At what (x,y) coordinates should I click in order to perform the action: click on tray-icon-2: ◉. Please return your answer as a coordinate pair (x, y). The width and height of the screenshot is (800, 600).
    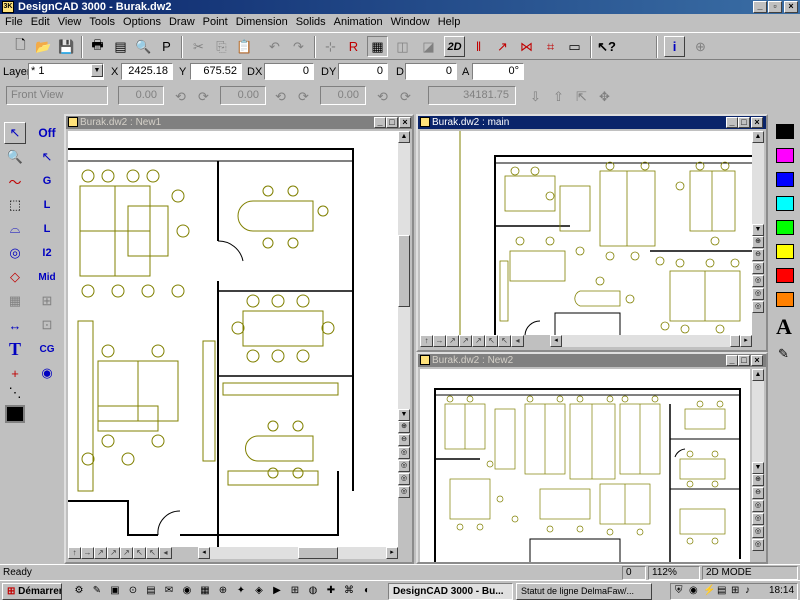
    Looking at the image, I should click on (693, 590).